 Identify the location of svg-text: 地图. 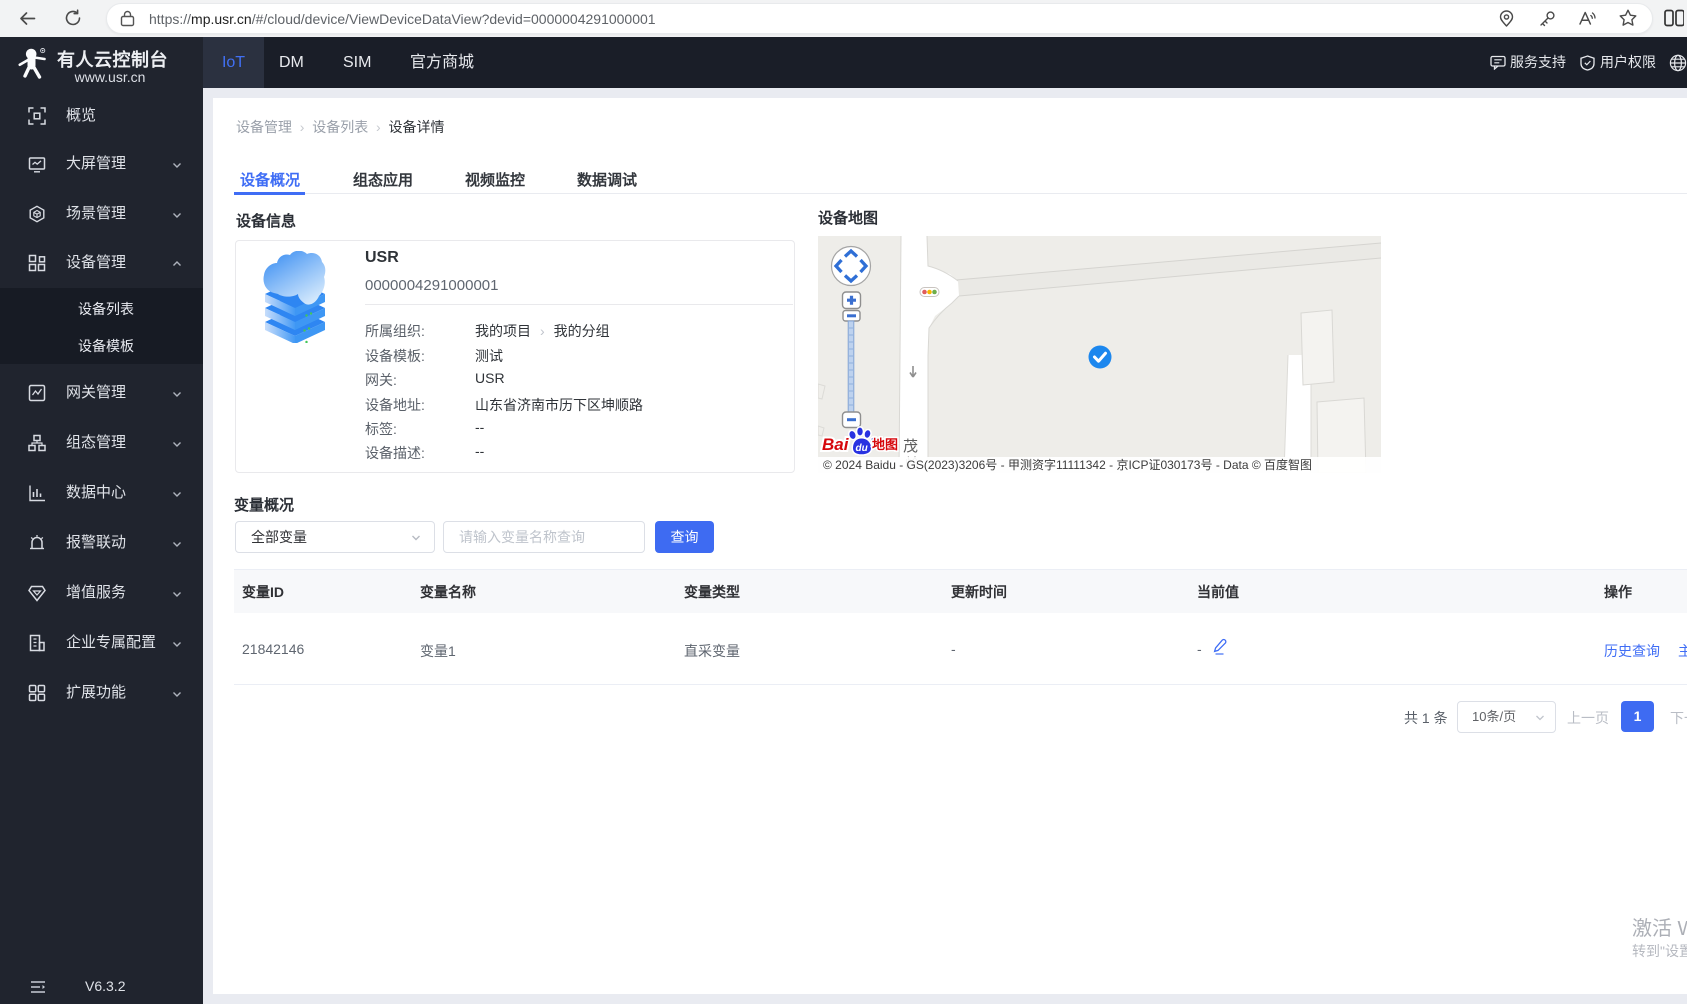
(885, 444).